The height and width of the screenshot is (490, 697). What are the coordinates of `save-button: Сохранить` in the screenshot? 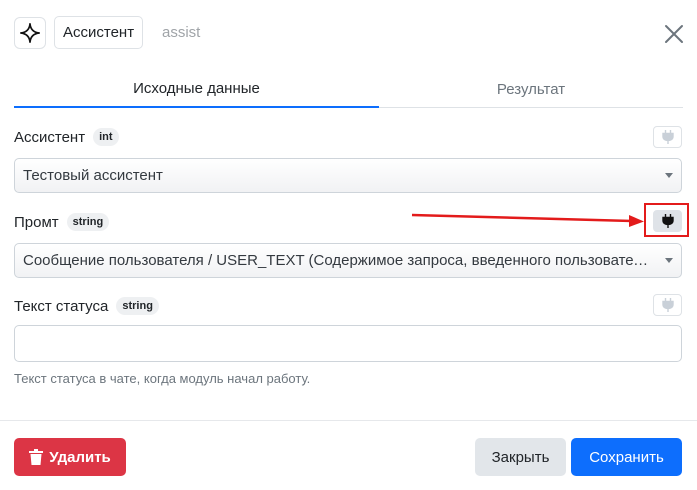 It's located at (626, 457).